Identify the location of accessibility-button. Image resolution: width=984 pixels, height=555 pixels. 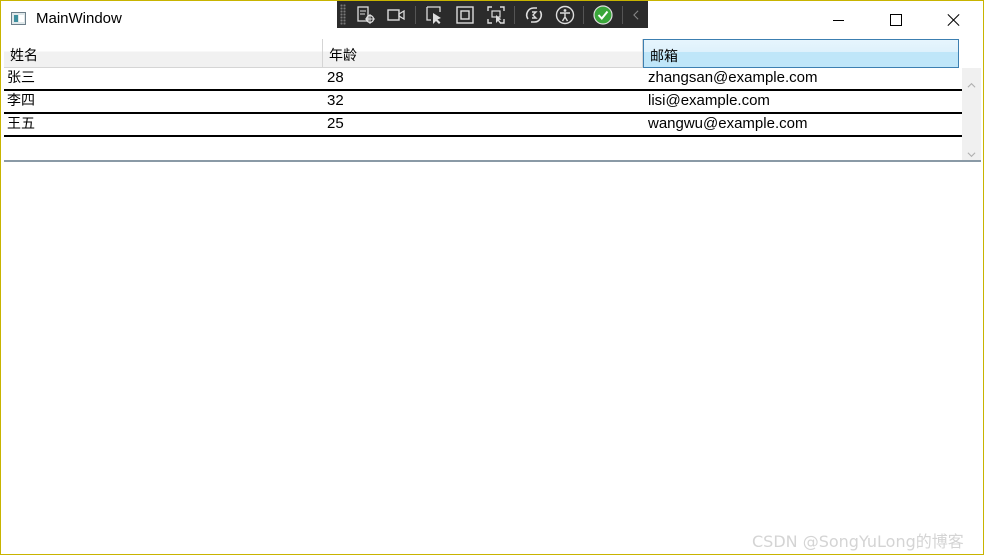
(565, 15).